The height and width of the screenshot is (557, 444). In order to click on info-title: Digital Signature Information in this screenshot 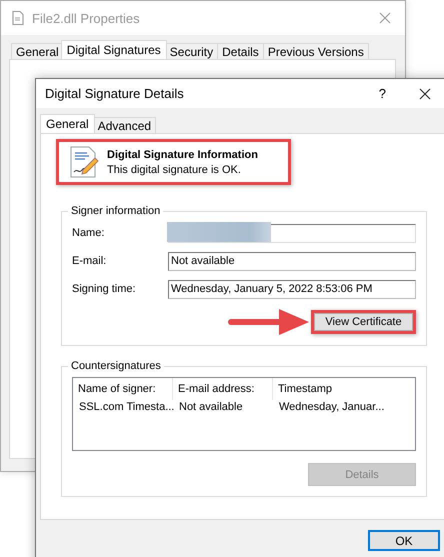, I will do `click(182, 154)`.